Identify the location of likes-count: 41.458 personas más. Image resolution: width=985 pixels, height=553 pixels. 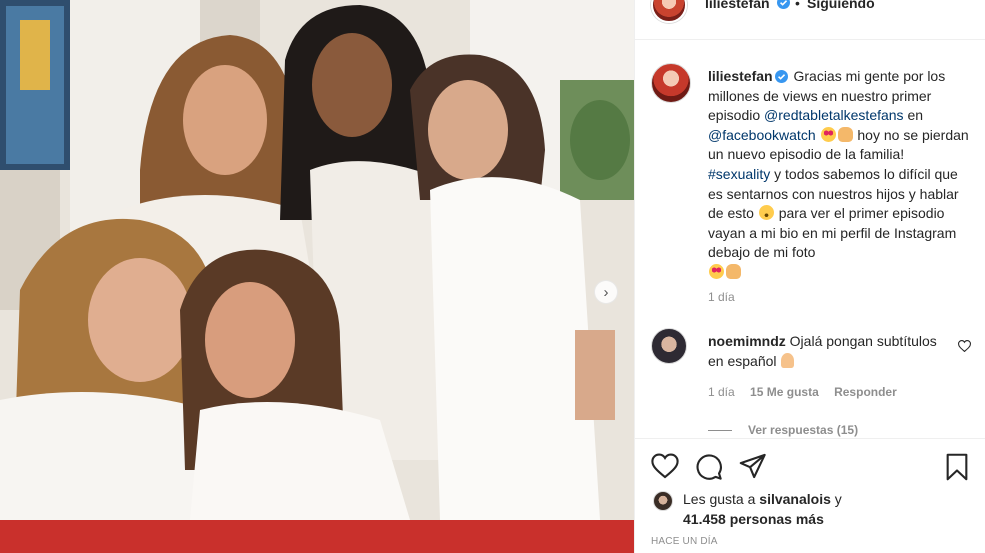
(753, 519).